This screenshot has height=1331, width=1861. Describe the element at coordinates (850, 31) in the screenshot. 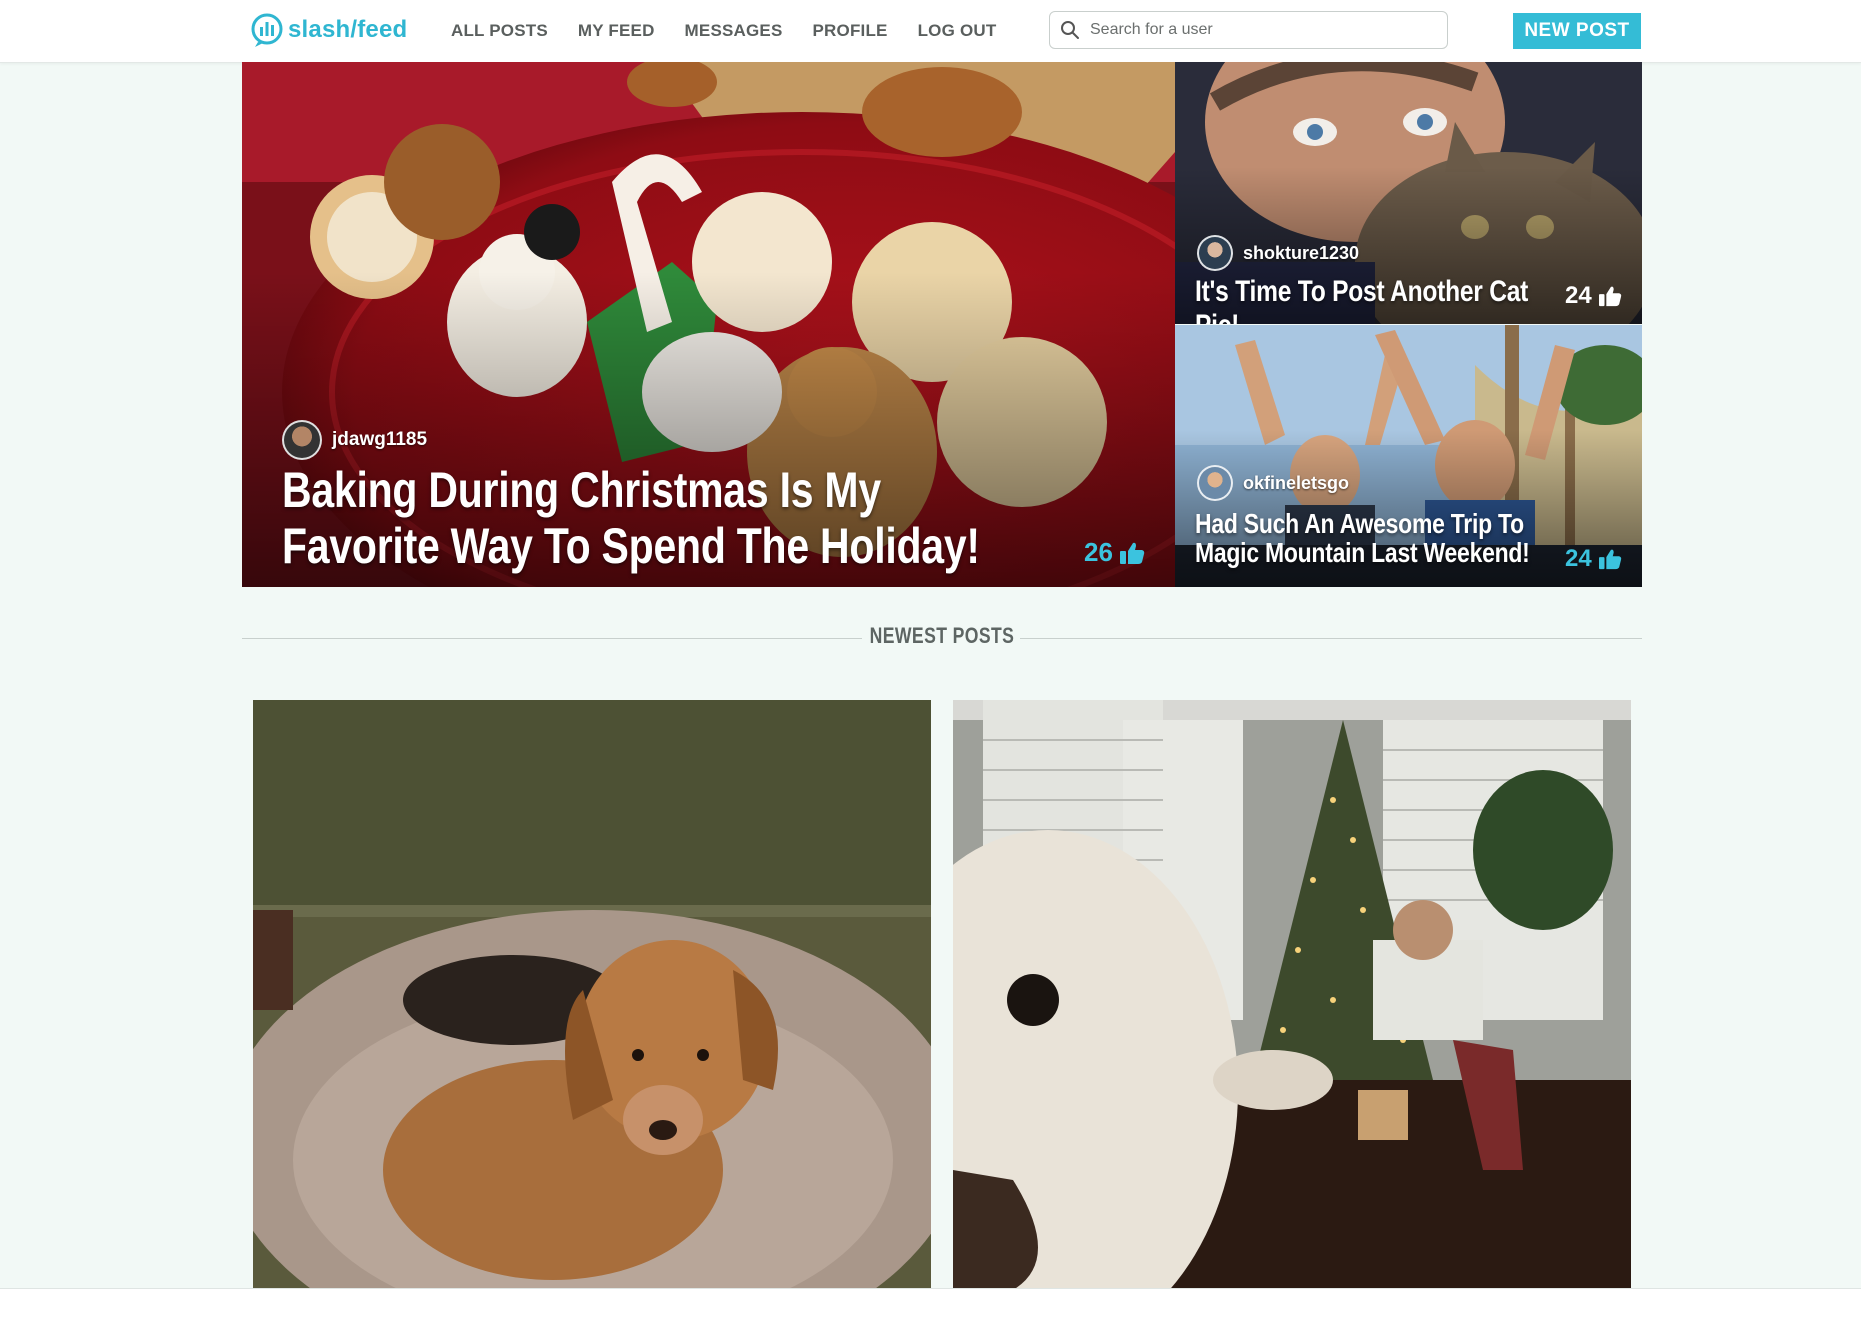

I see `nav-profile: PROFILE` at that location.